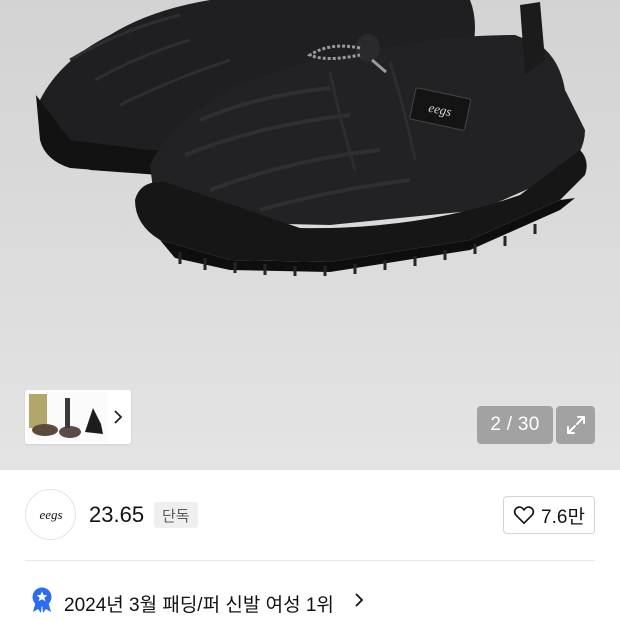  I want to click on brand-name: 23.65, so click(116, 515).